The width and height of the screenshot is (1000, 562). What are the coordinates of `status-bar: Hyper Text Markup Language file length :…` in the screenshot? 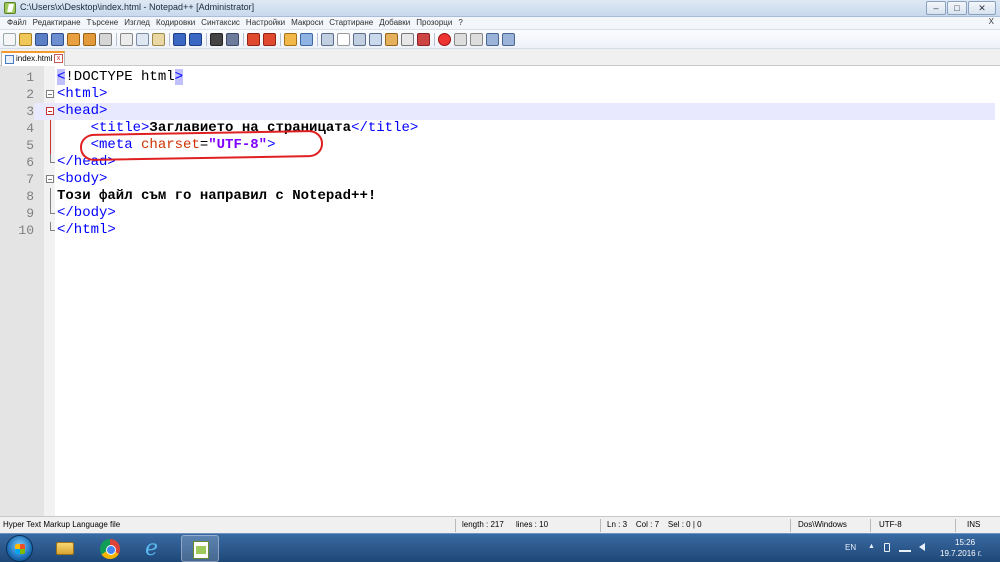 It's located at (500, 524).